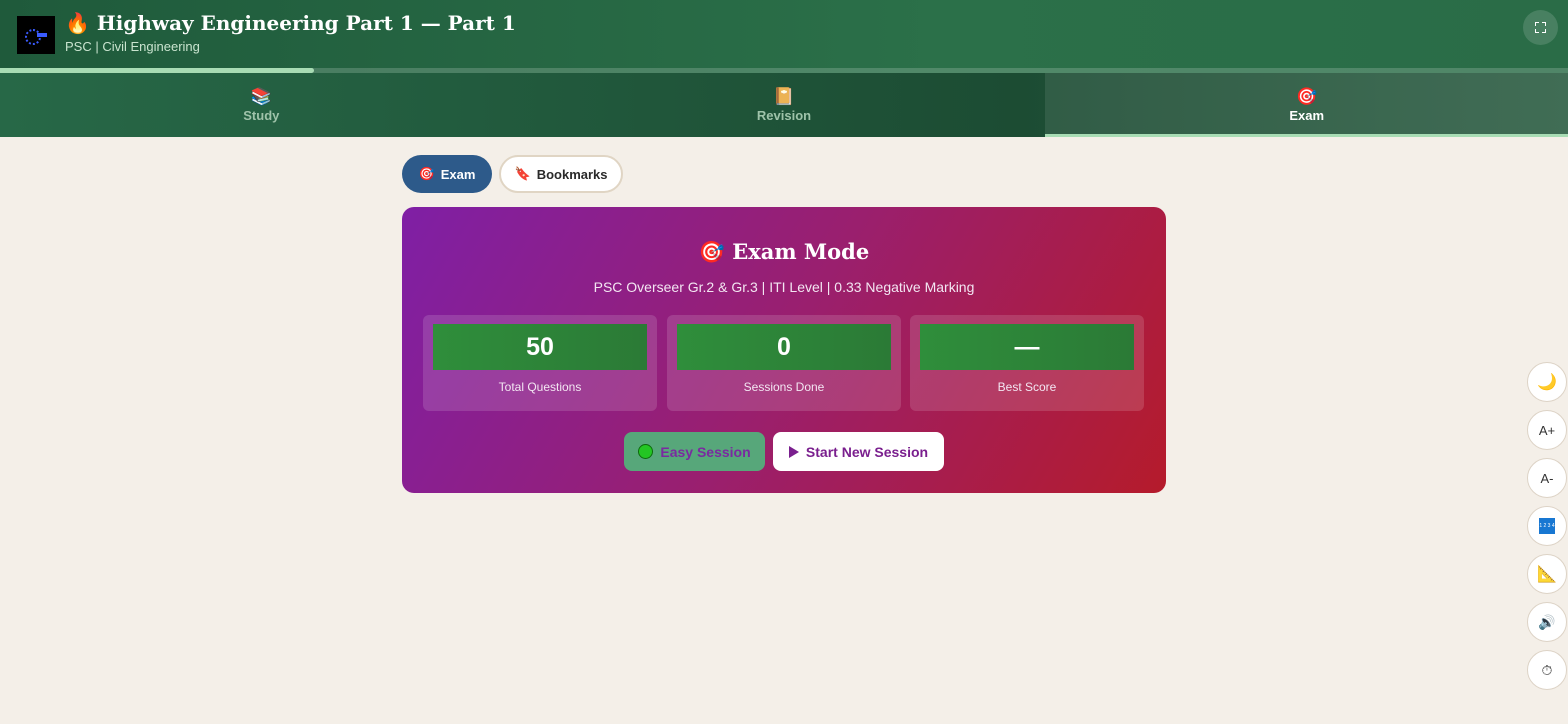 The height and width of the screenshot is (724, 1568). Describe the element at coordinates (261, 96) in the screenshot. I see `books-icon: 📚` at that location.